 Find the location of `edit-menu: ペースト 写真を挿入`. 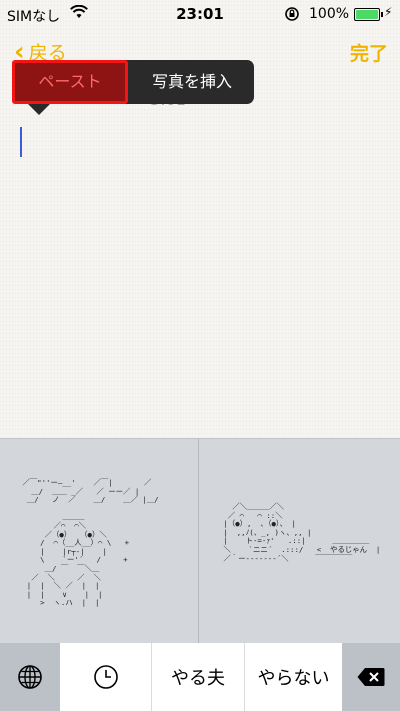

edit-menu: ペースト 写真を挿入 is located at coordinates (133, 87).